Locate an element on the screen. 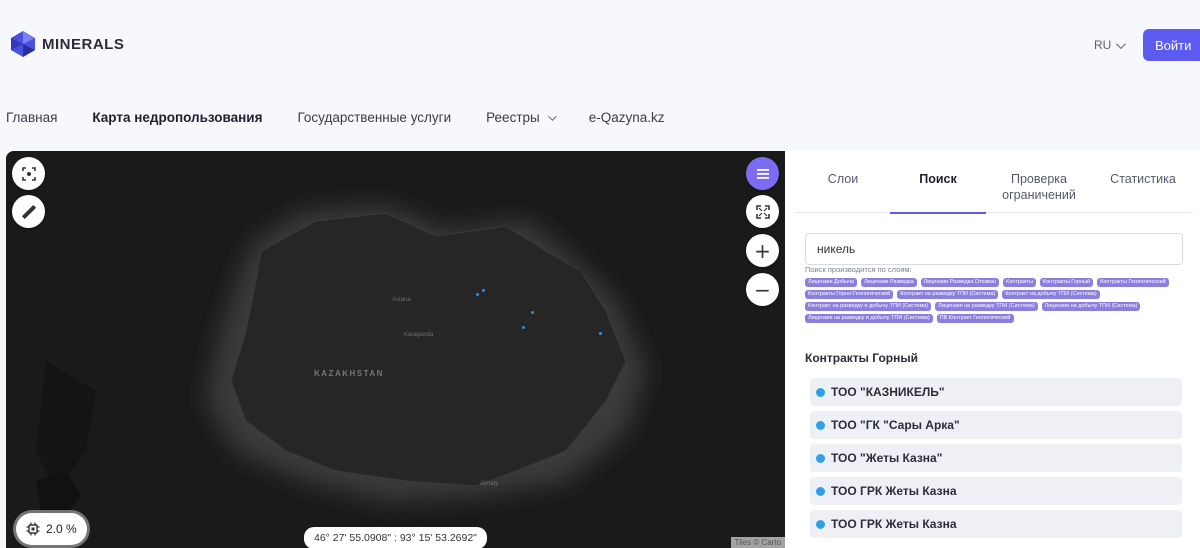 The image size is (1200, 548). map-label-city: Astana is located at coordinates (401, 300).